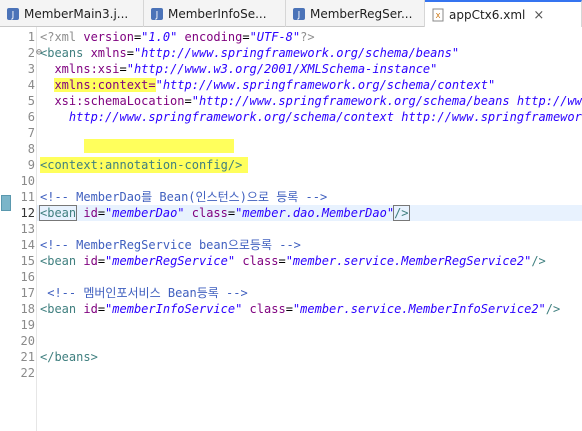 The width and height of the screenshot is (582, 431). What do you see at coordinates (27, 357) in the screenshot?
I see `line-number: 21` at bounding box center [27, 357].